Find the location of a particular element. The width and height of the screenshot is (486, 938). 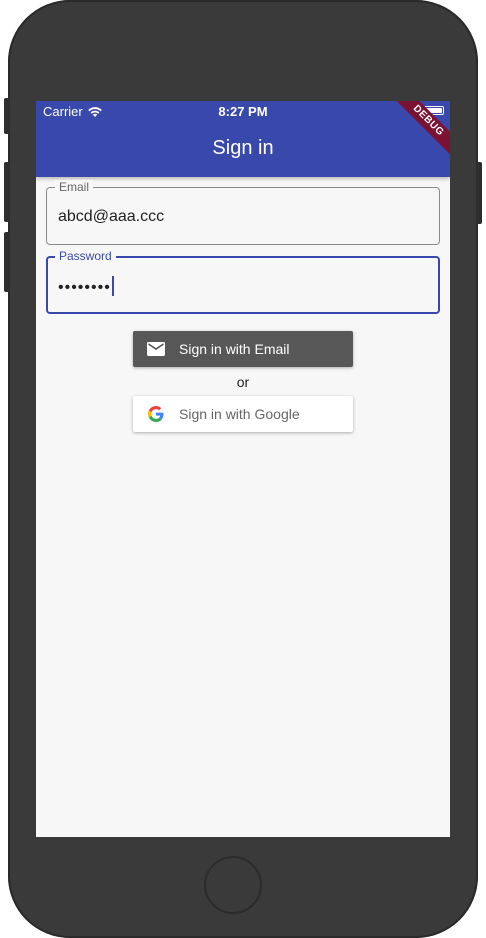

volume-down-button is located at coordinates (7, 262).